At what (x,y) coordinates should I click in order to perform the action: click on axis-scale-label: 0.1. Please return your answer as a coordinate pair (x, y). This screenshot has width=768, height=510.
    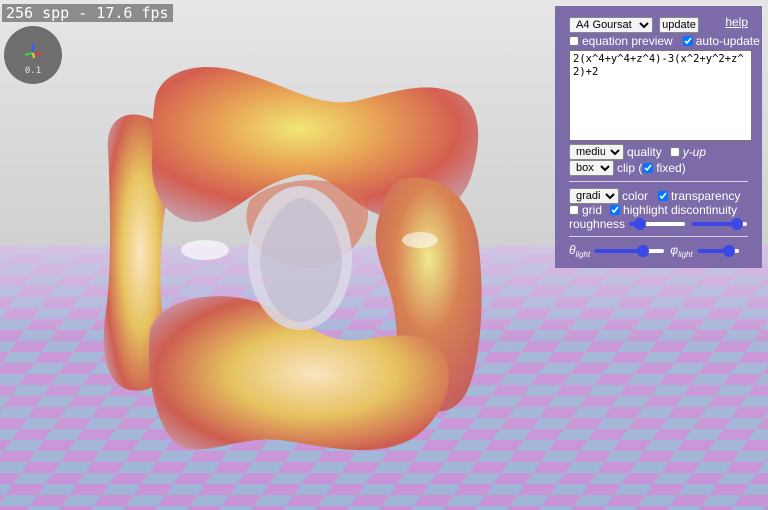
    Looking at the image, I should click on (33, 71).